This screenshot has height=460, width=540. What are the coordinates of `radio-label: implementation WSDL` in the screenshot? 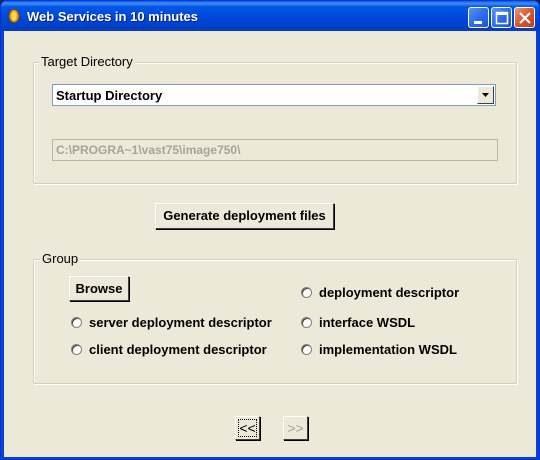 It's located at (388, 349).